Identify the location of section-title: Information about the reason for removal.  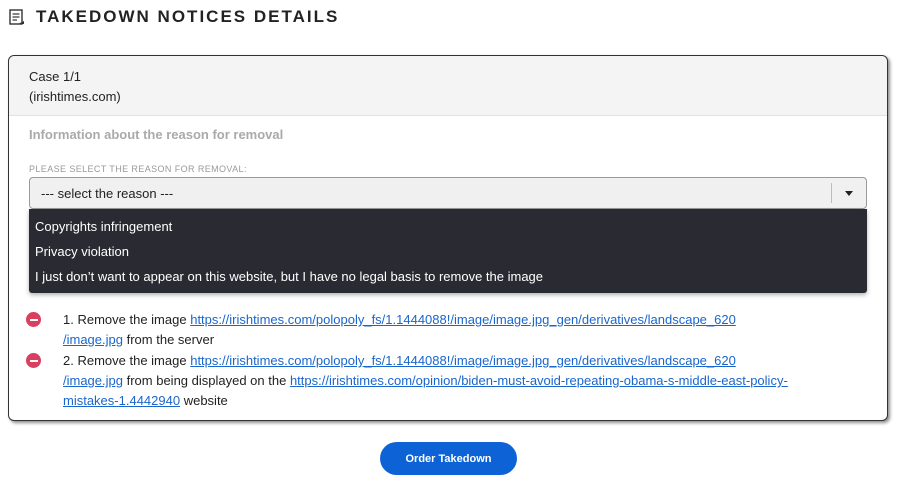
(156, 134).